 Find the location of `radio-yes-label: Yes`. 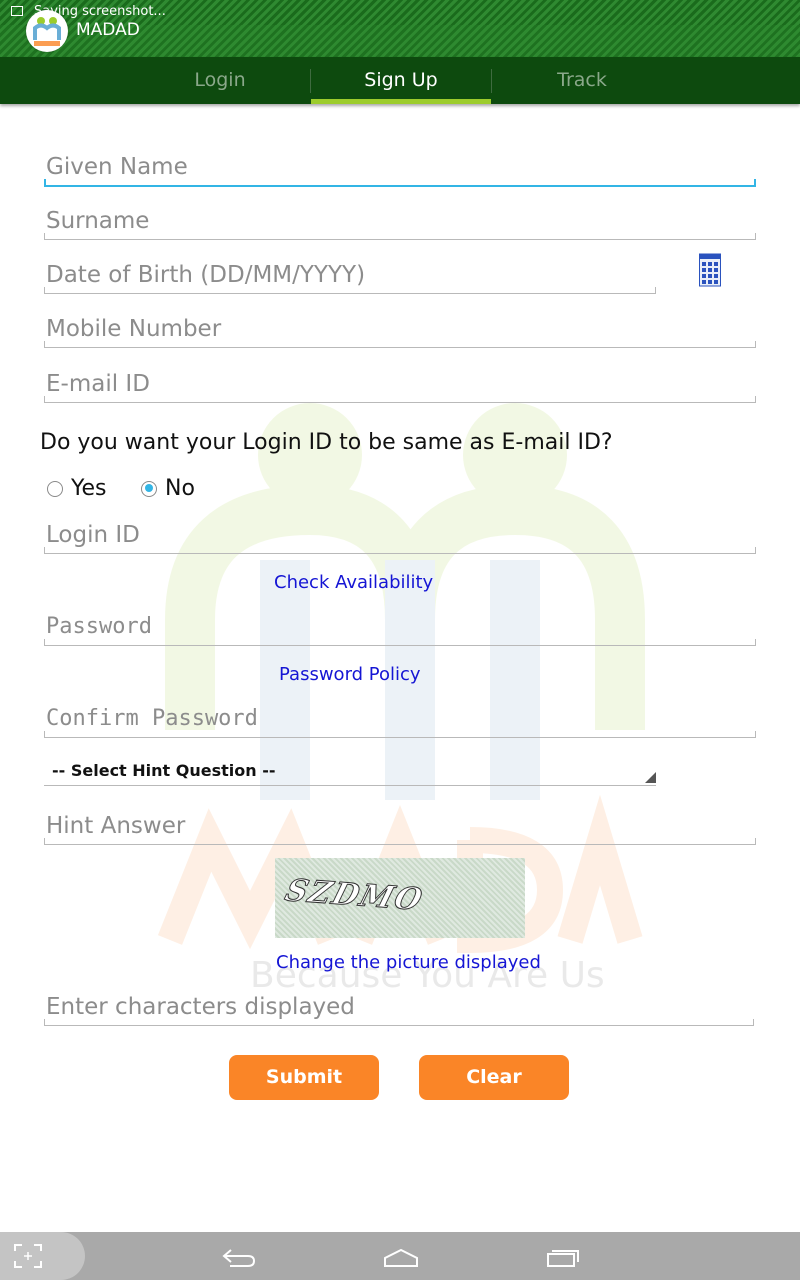

radio-yes-label: Yes is located at coordinates (89, 488).